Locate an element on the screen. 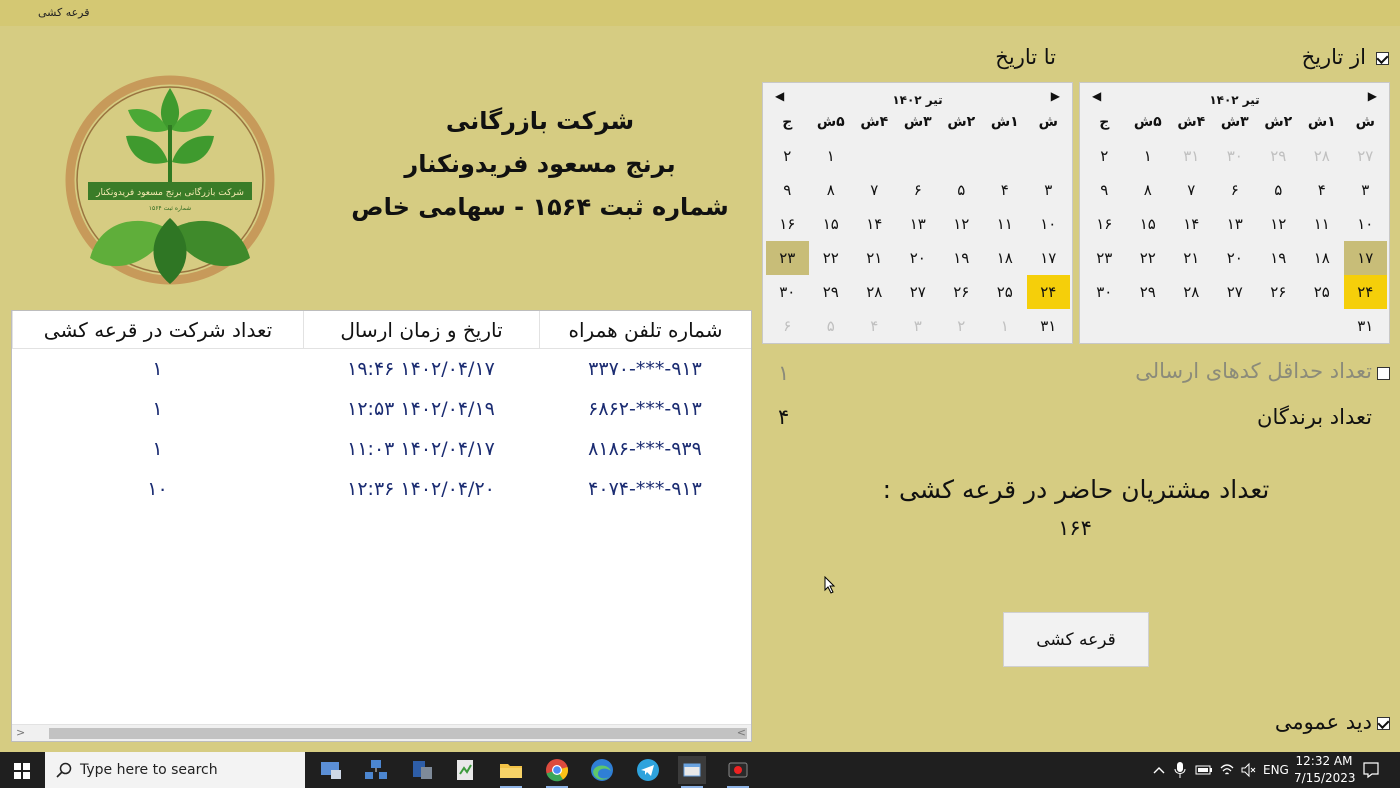 The height and width of the screenshot is (788, 1400). min-codes-checkbox is located at coordinates (1383, 373).